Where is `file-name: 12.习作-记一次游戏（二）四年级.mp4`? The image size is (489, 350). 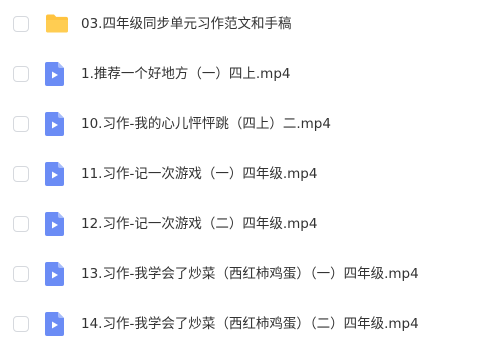
file-name: 12.习作-记一次游戏（二）四年级.mp4 is located at coordinates (199, 224).